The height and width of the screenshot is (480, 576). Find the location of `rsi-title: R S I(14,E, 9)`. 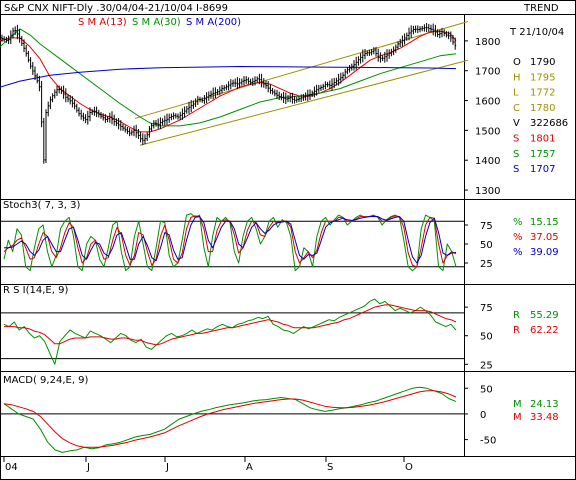

rsi-title: R S I(14,E, 9) is located at coordinates (35, 290).